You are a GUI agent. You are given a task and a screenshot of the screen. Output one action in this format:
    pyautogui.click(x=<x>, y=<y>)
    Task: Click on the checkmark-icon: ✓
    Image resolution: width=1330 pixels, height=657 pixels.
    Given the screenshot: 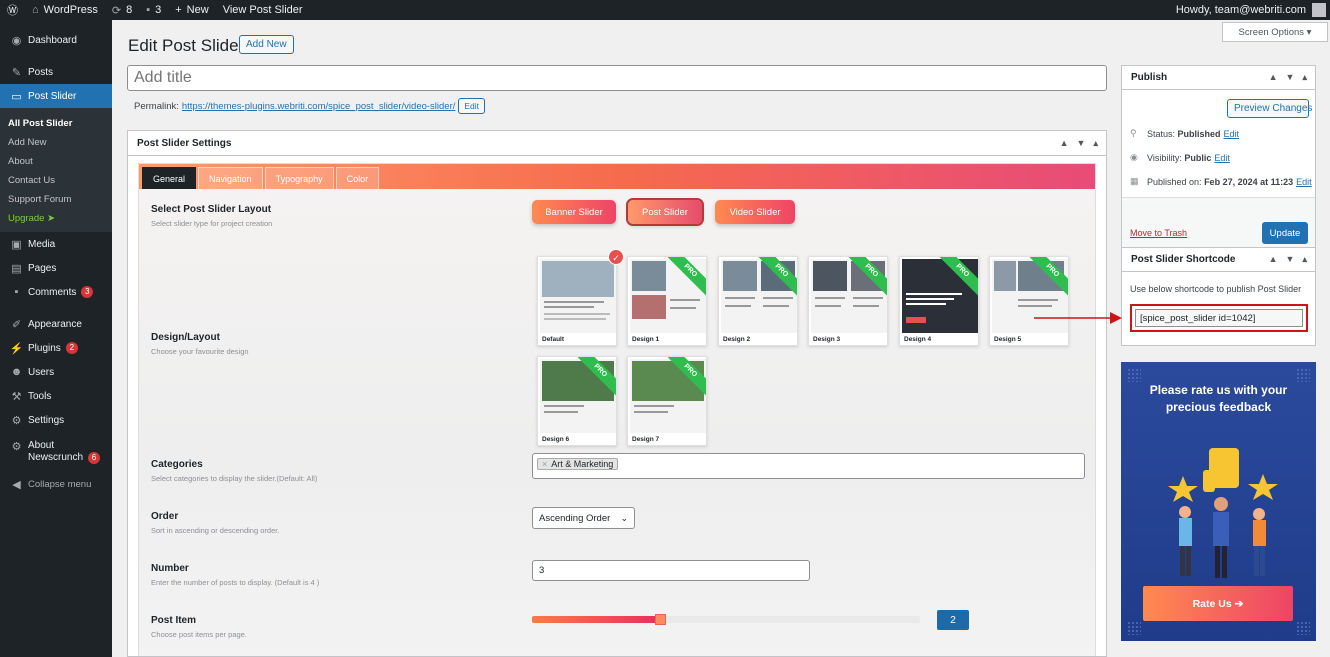 What is the action you would take?
    pyautogui.click(x=616, y=257)
    